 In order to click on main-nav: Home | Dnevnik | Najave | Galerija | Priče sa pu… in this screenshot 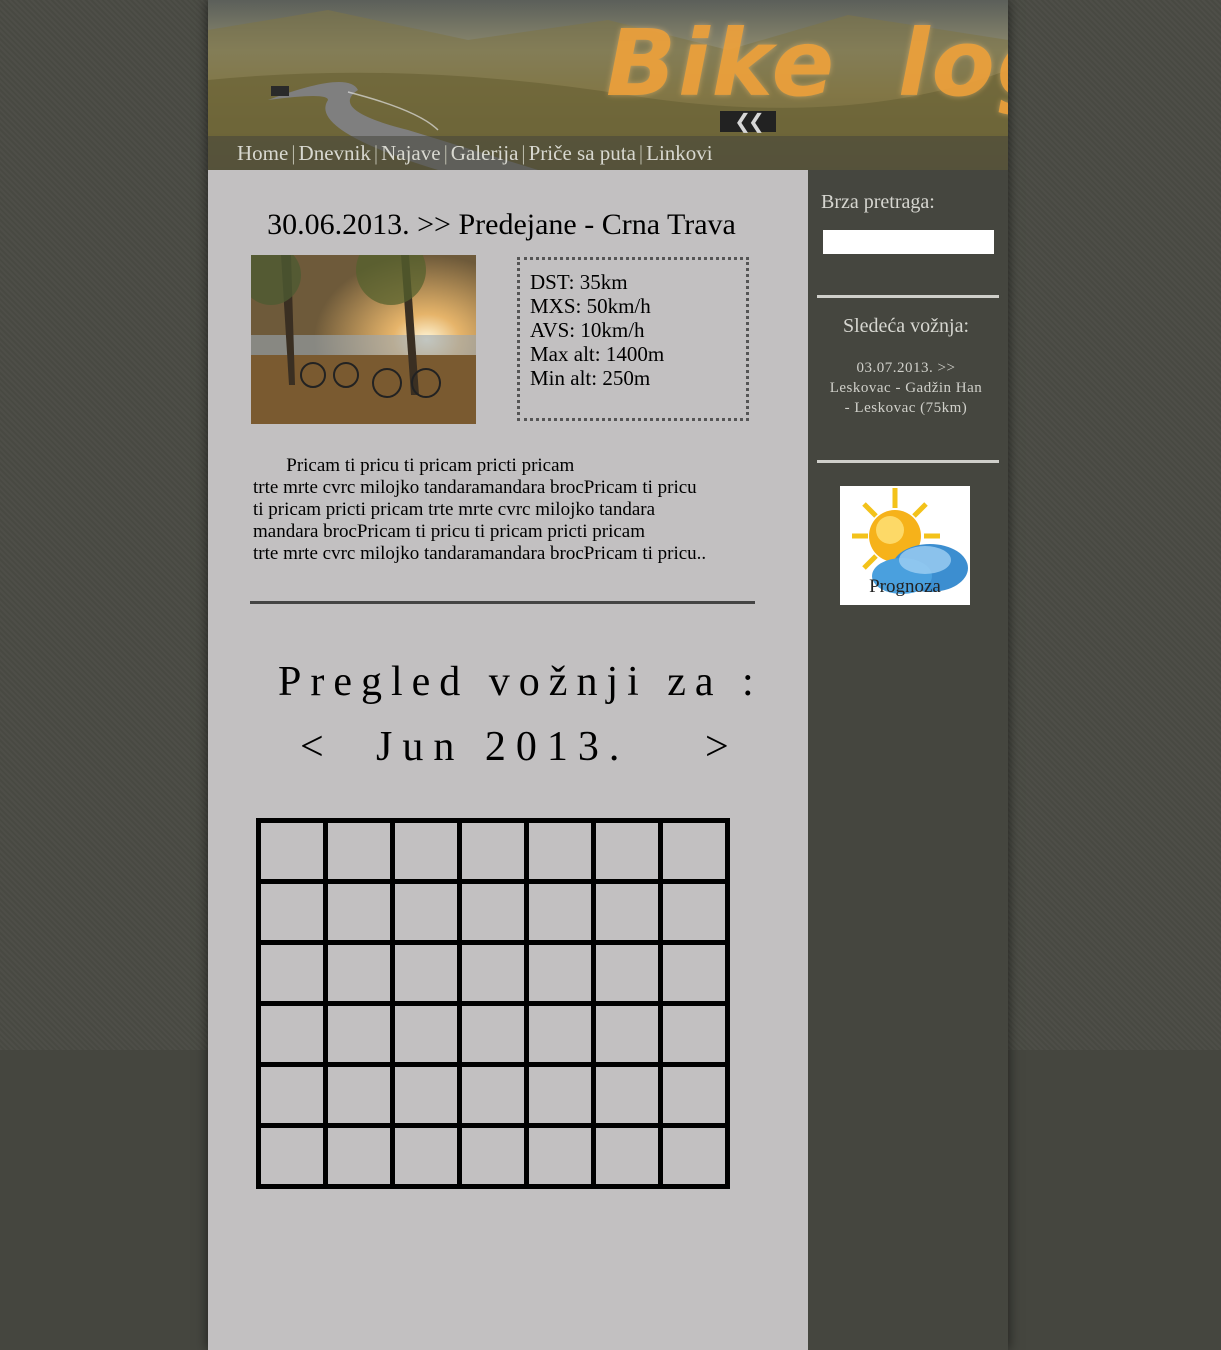, I will do `click(608, 153)`.